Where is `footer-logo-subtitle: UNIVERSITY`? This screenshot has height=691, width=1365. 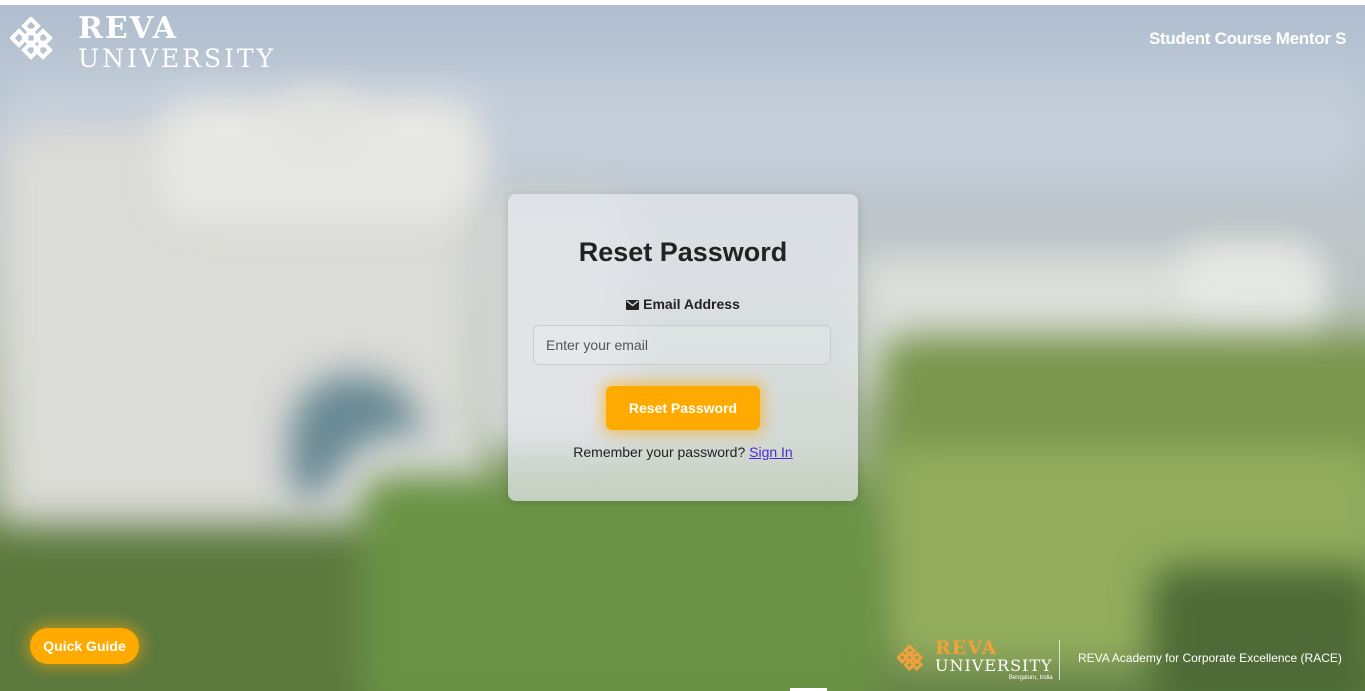
footer-logo-subtitle: UNIVERSITY is located at coordinates (994, 665).